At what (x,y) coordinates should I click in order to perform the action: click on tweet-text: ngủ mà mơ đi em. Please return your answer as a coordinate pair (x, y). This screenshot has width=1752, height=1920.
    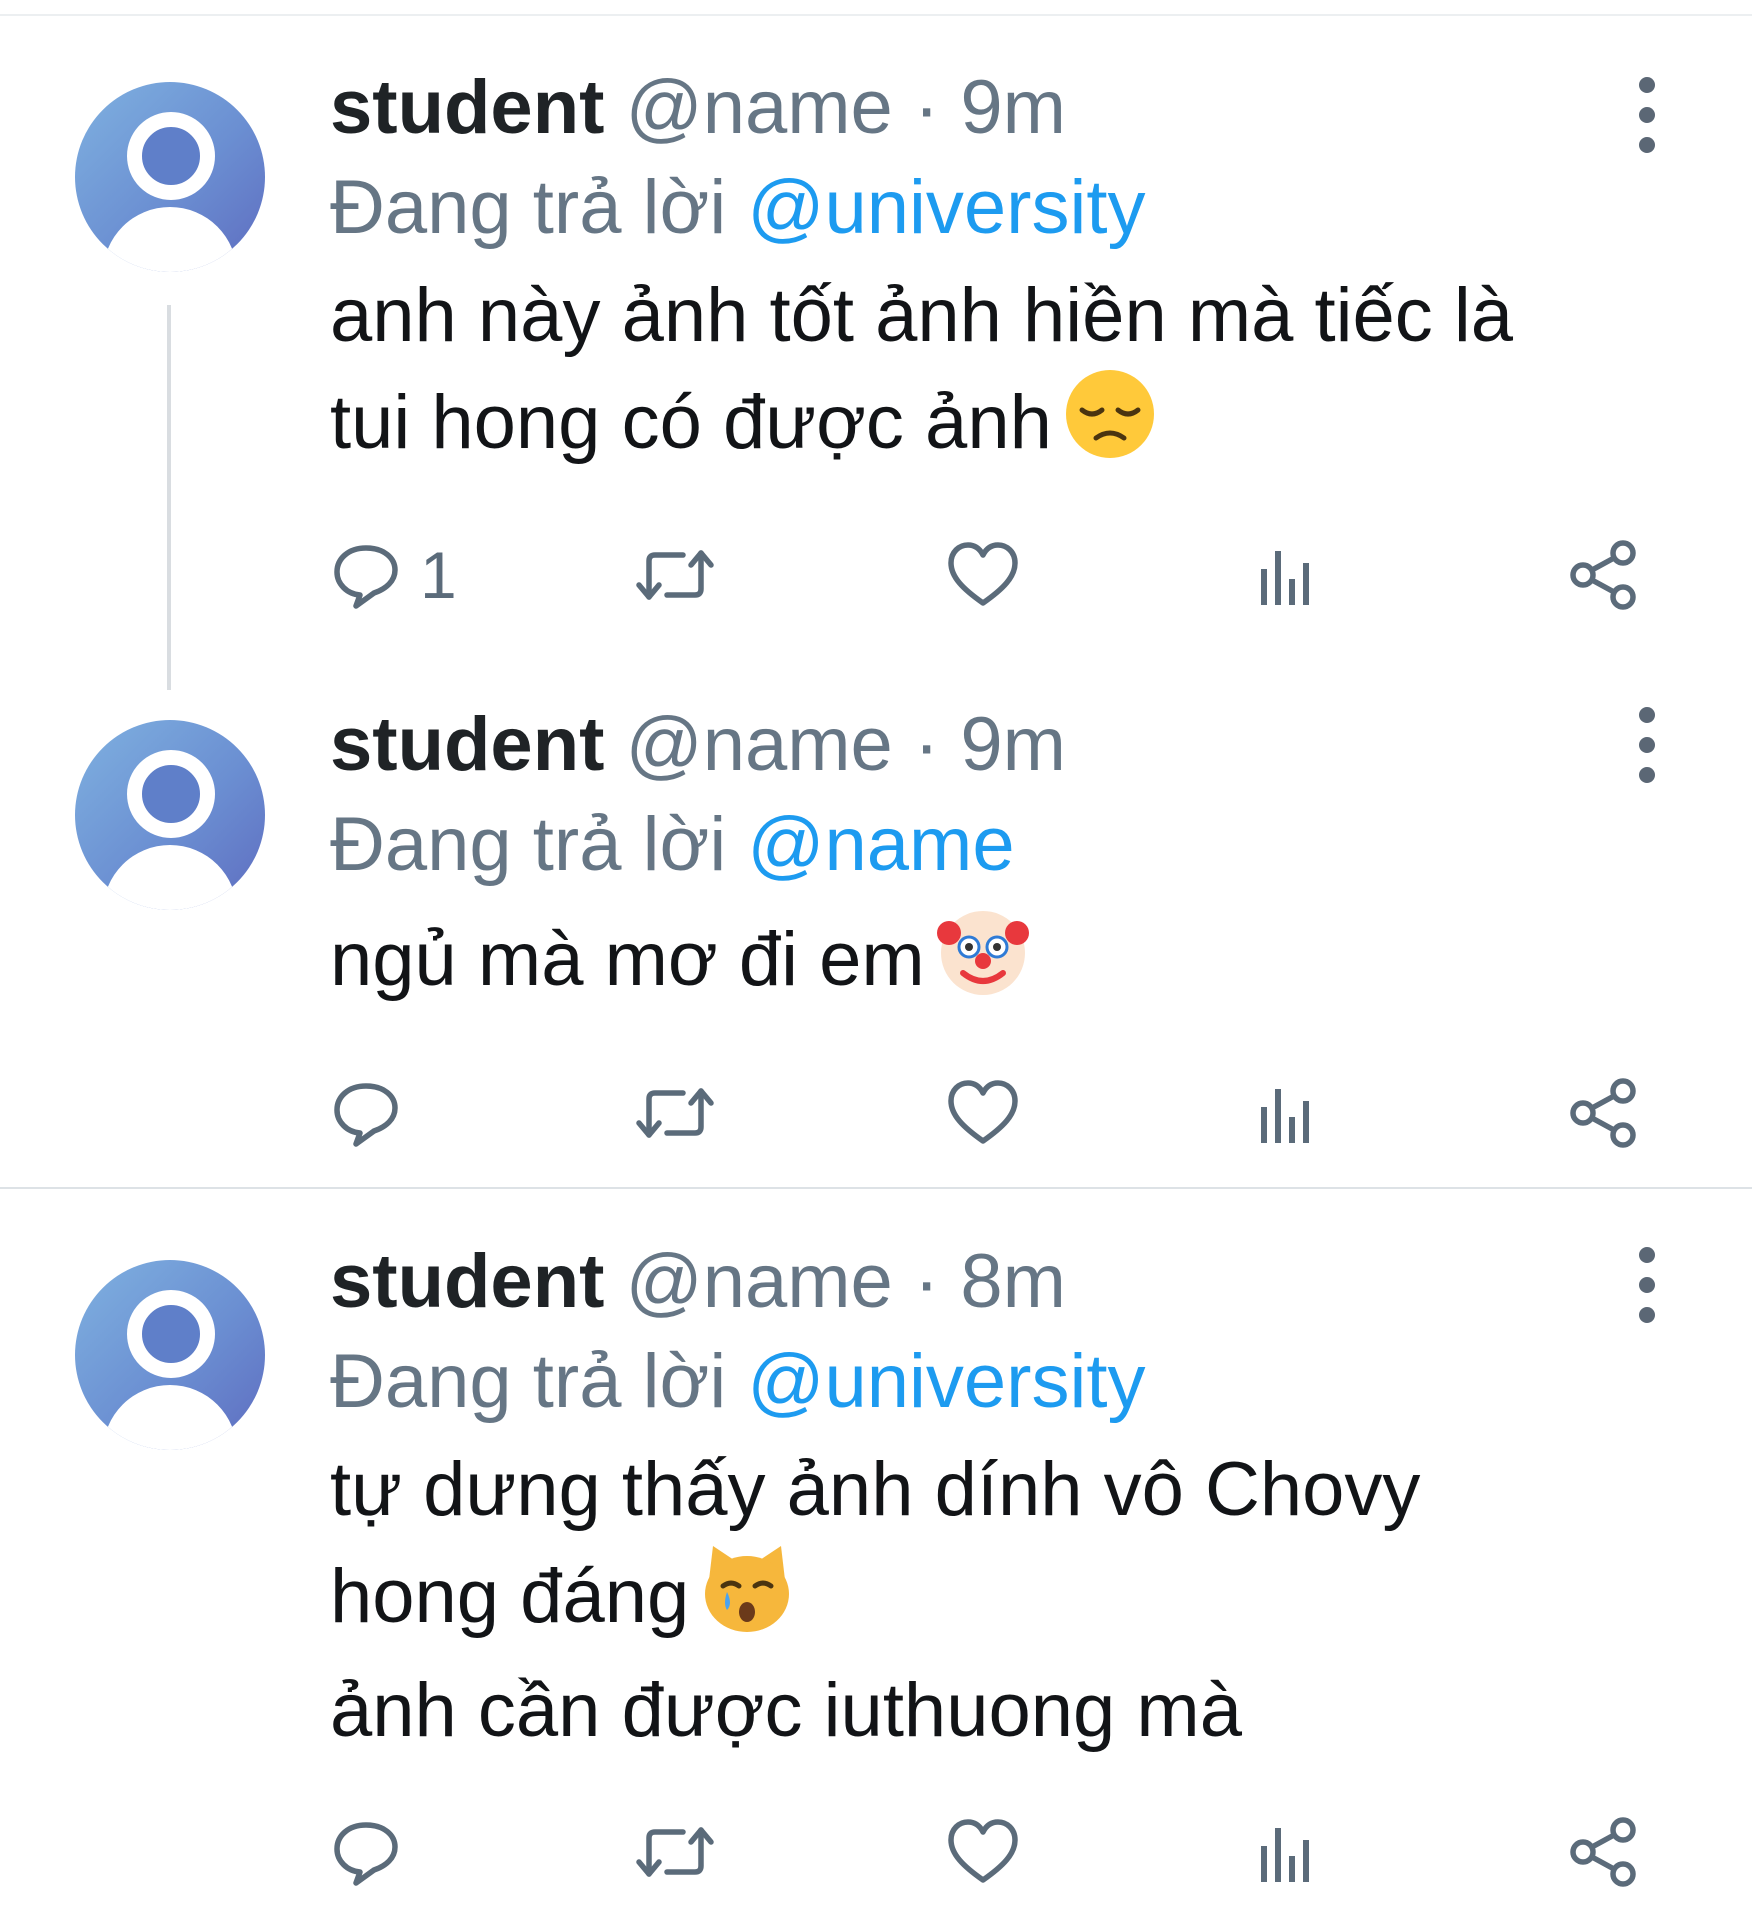
    Looking at the image, I should click on (1001, 963).